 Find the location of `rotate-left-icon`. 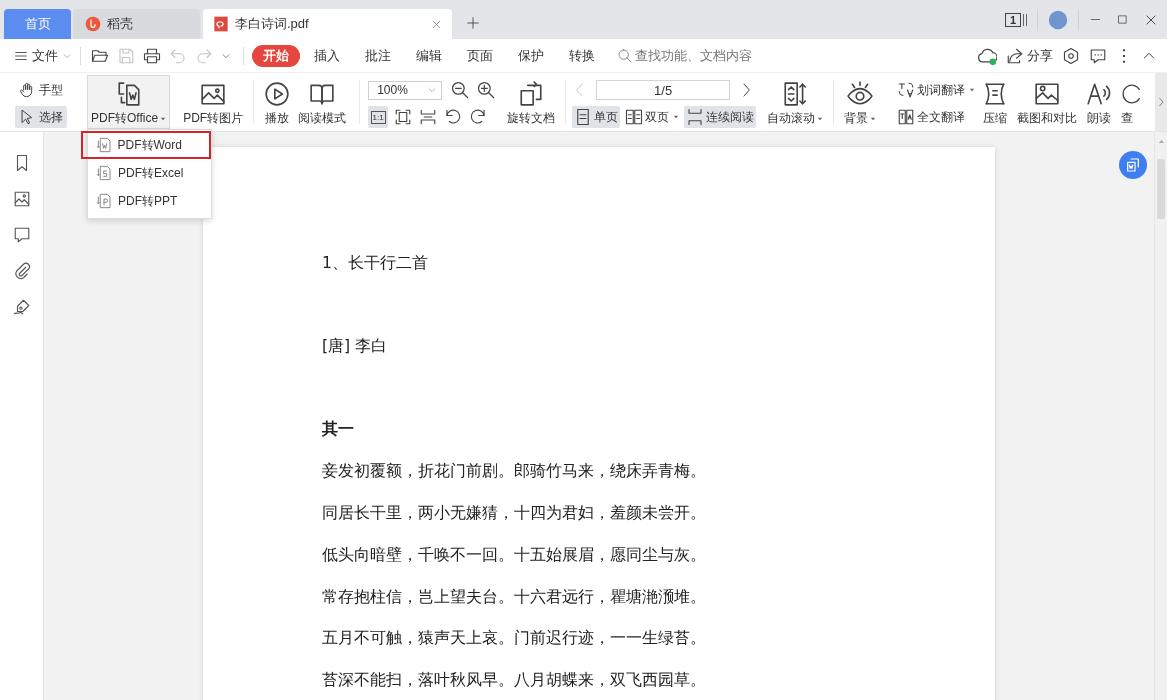

rotate-left-icon is located at coordinates (453, 117).